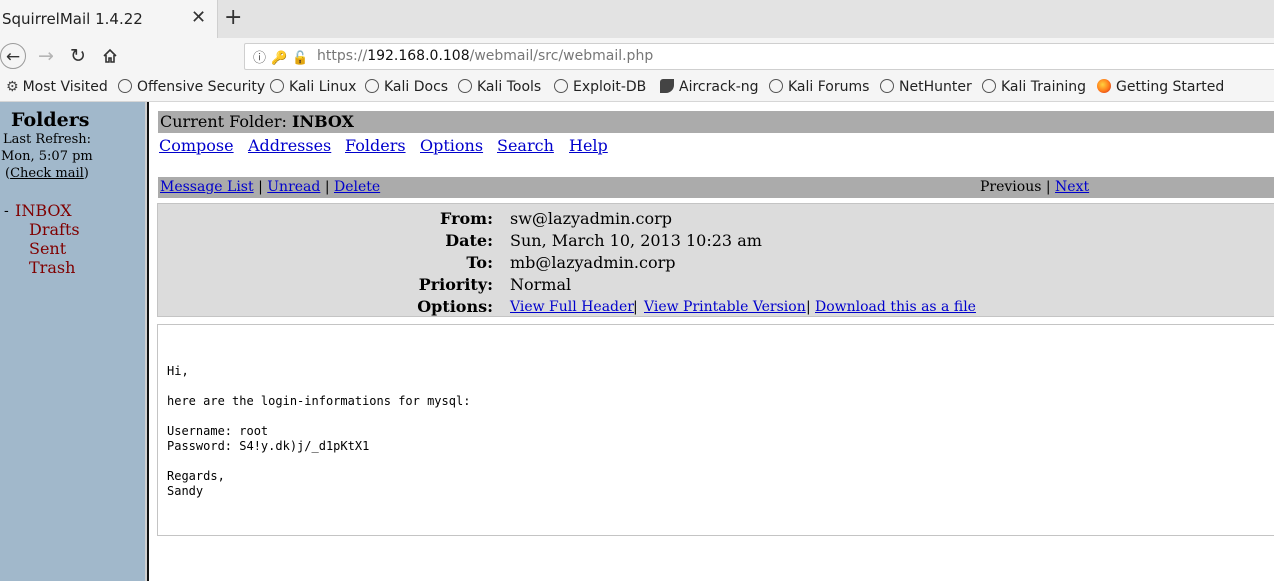 The image size is (1274, 581). What do you see at coordinates (226, 121) in the screenshot?
I see `current-folder-label: Current Folder:` at bounding box center [226, 121].